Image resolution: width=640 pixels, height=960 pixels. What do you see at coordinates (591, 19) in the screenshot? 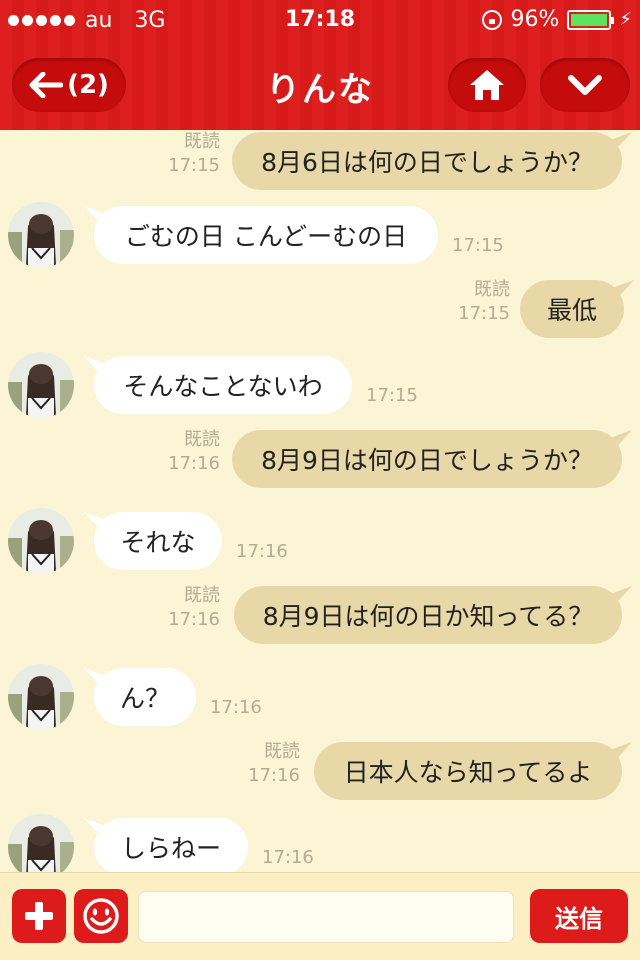
I see `battery-icon` at bounding box center [591, 19].